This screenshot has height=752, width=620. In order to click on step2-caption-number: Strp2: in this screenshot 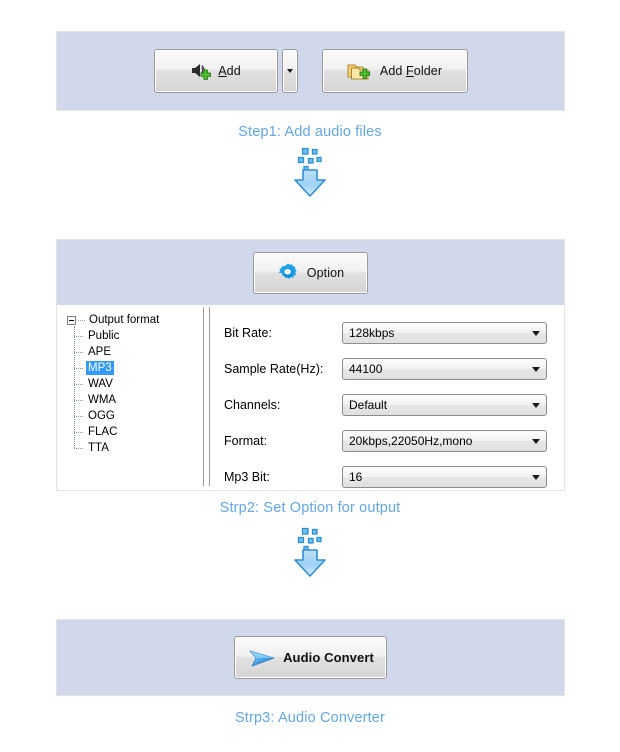, I will do `click(239, 508)`.